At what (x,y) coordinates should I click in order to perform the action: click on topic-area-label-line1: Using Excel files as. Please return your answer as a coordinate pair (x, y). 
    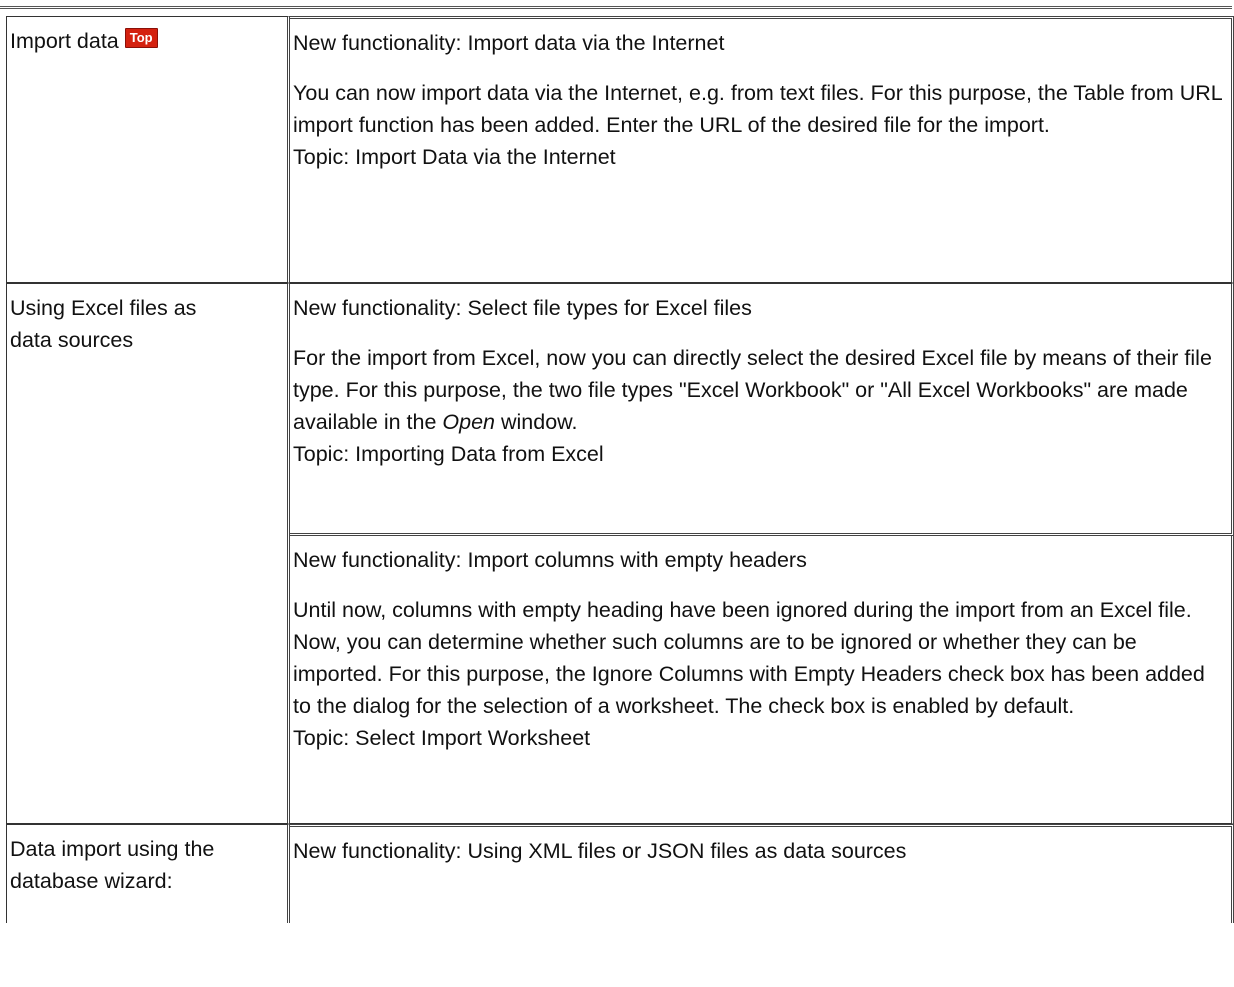
    Looking at the image, I should click on (103, 308).